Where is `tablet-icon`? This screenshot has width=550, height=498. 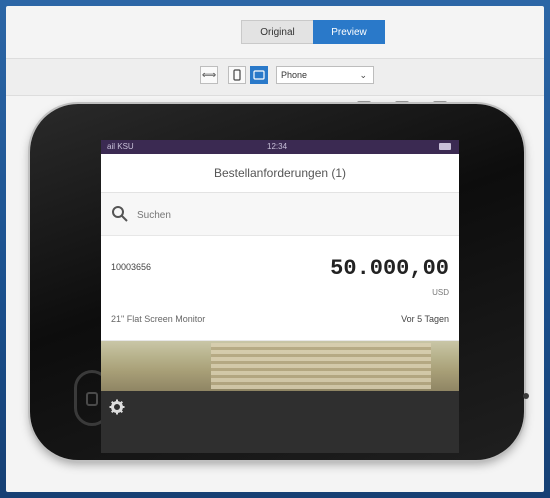 tablet-icon is located at coordinates (259, 75).